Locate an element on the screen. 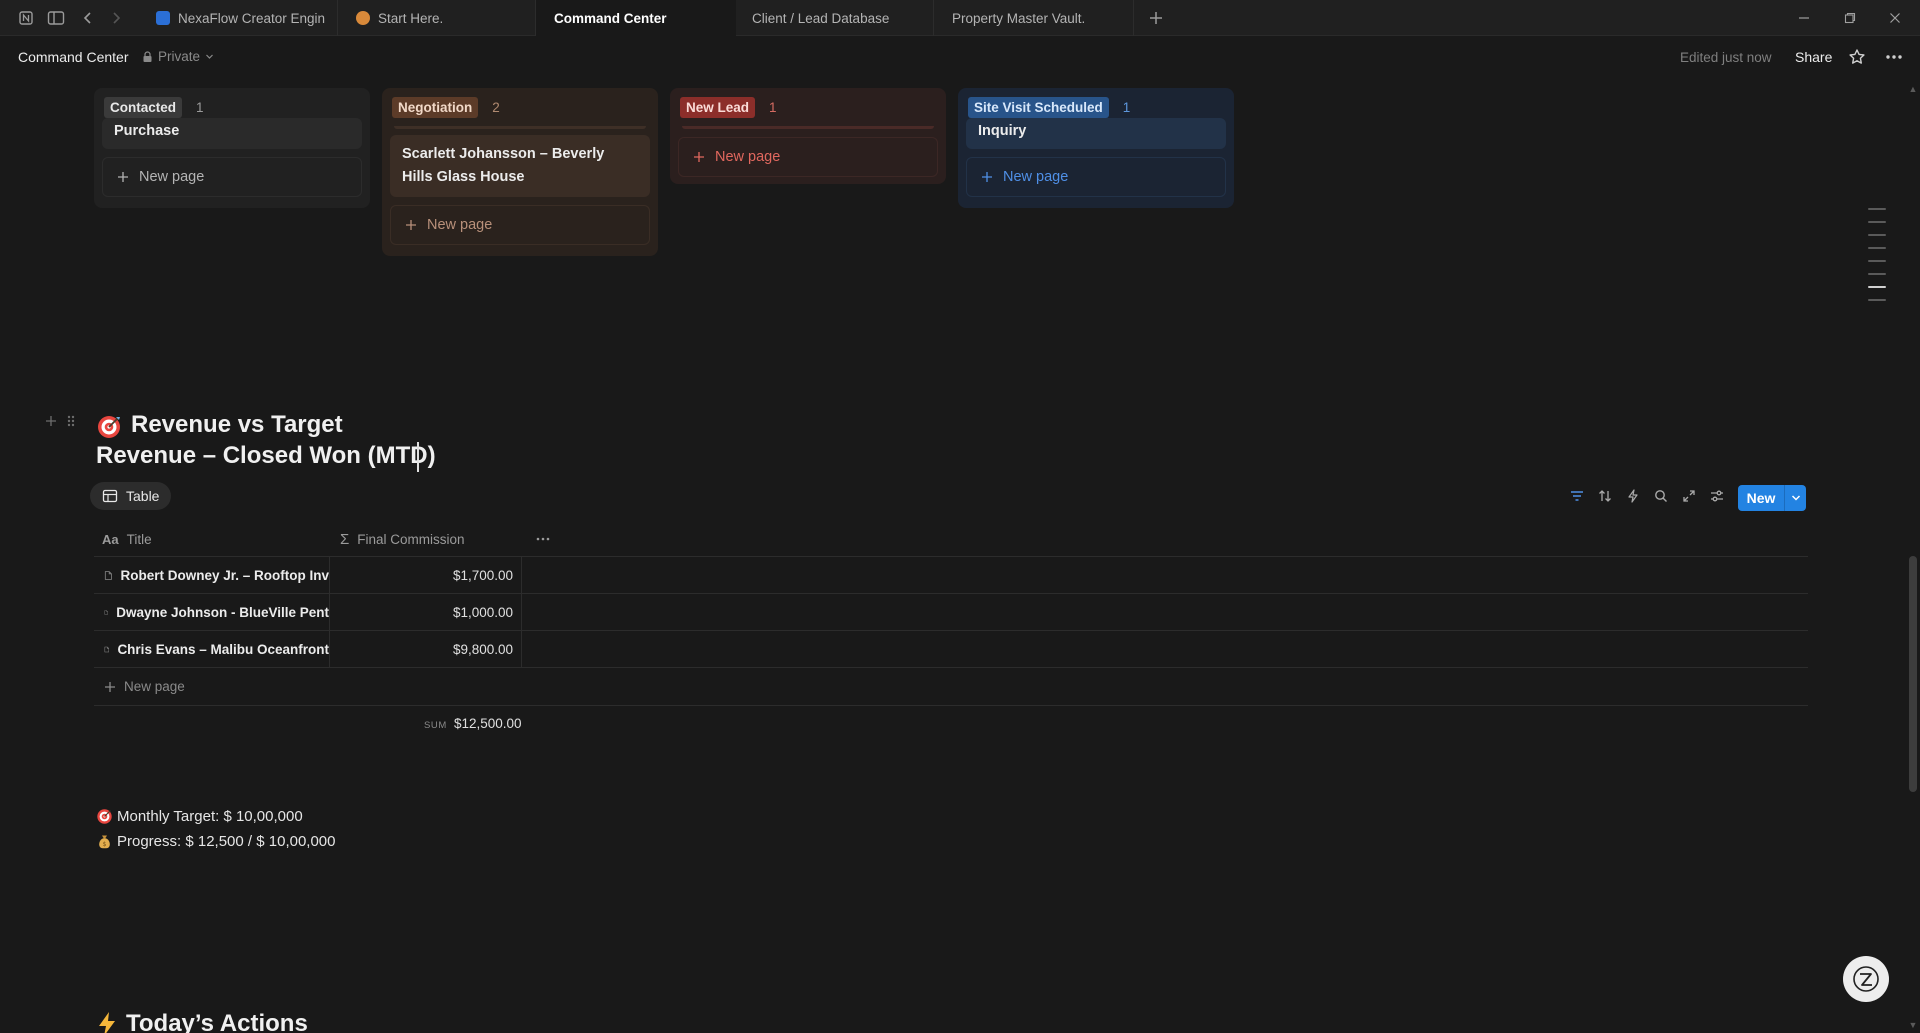 The width and height of the screenshot is (1920, 1033). card-title: Inquiry is located at coordinates (1002, 131).